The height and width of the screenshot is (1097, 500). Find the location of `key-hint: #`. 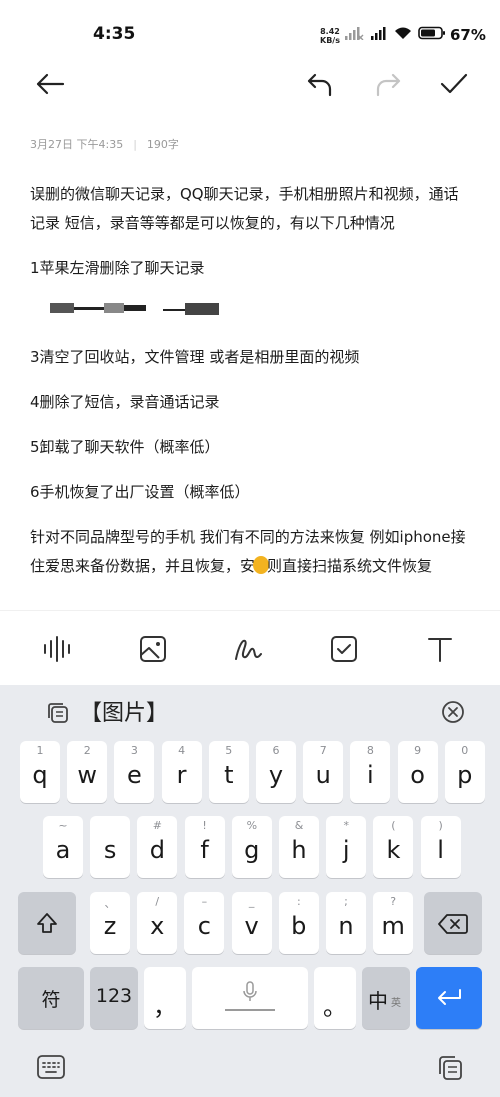

key-hint: # is located at coordinates (157, 825).